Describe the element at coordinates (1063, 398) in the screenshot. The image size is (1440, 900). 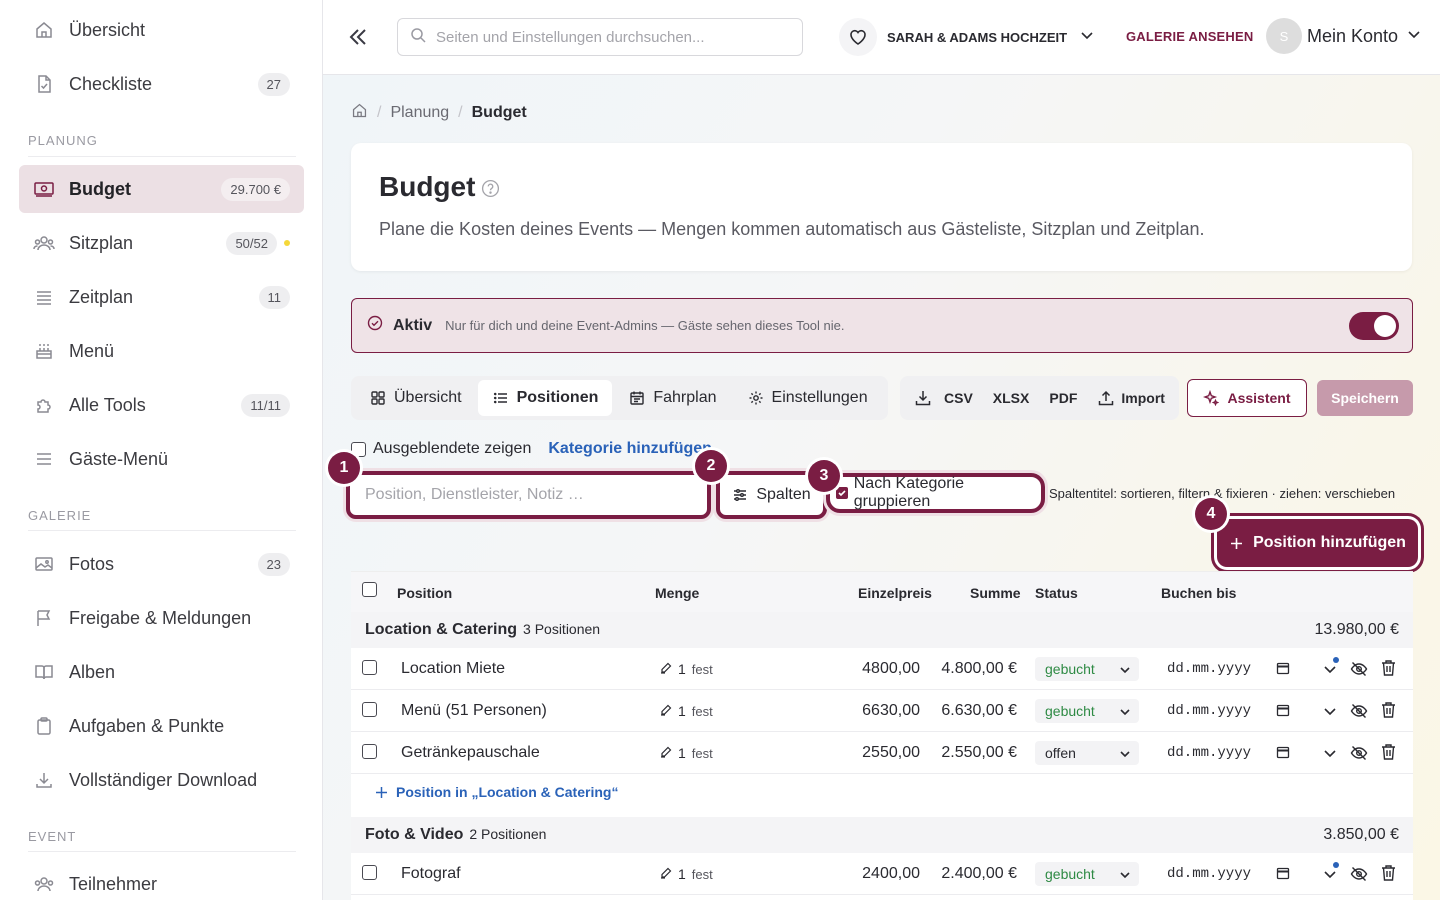
I see `export-pdf-button: PDF` at that location.